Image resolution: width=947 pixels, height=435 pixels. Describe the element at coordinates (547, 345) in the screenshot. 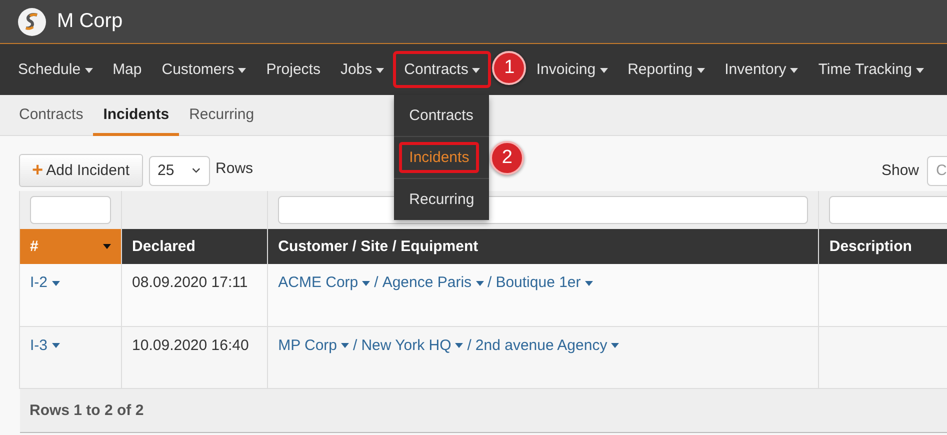

I see `path-link: 2nd avenue Agency` at that location.